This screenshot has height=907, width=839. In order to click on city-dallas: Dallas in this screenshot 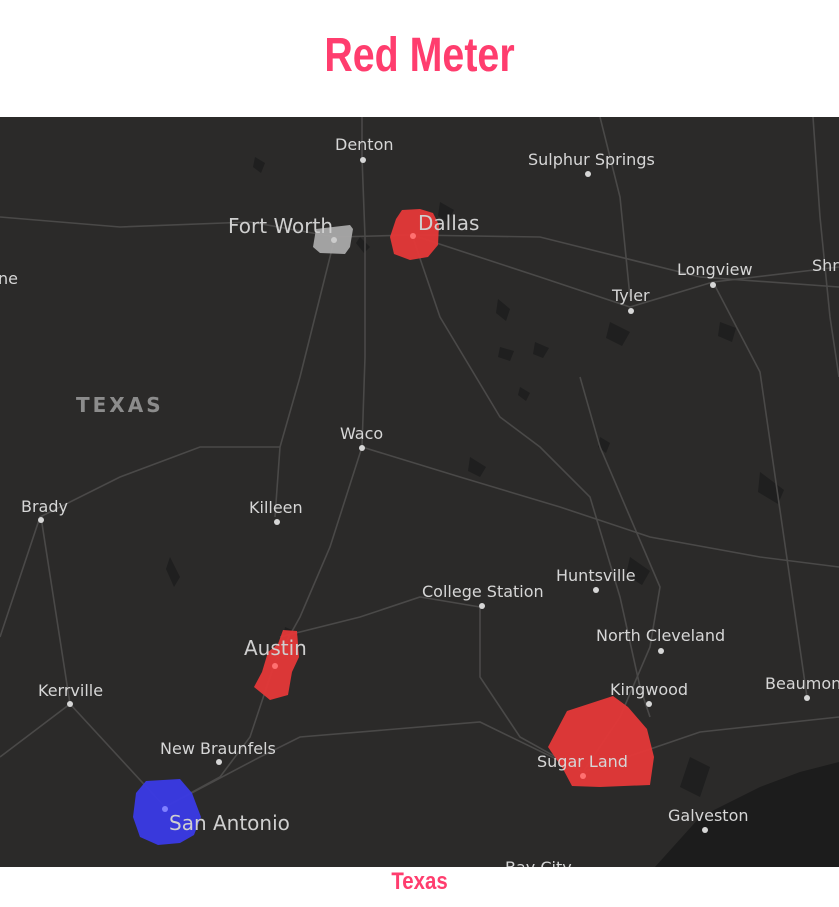, I will do `click(448, 223)`.